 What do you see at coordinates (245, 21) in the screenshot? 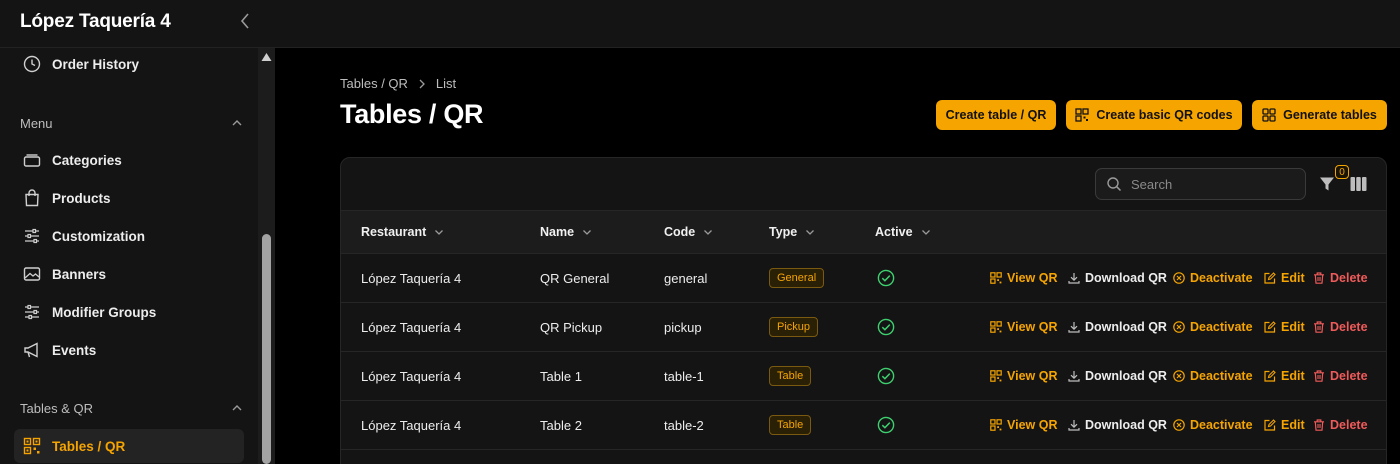
I see `collapse-sidebar-button` at bounding box center [245, 21].